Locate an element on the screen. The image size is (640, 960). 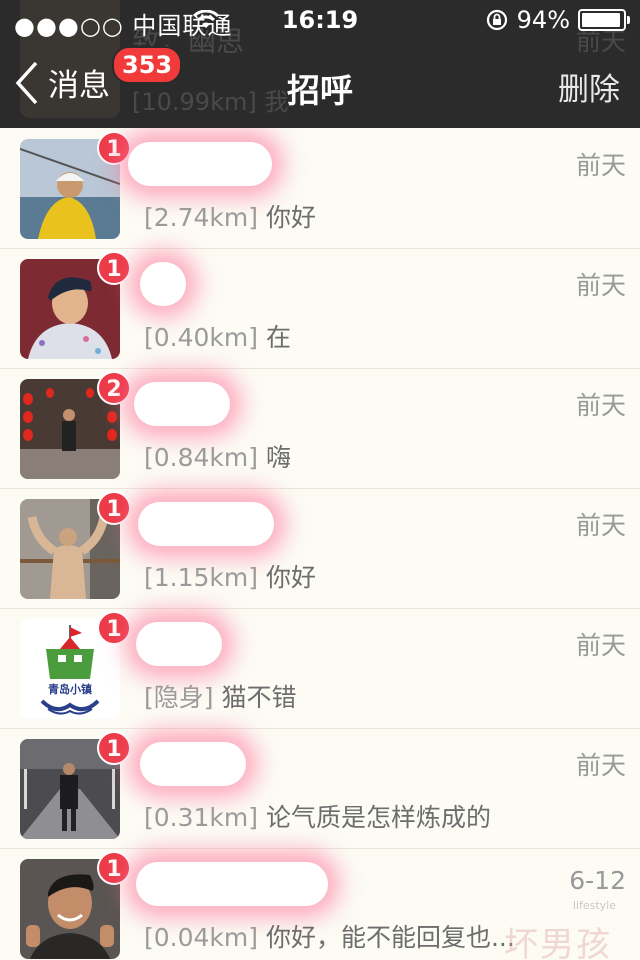
page-title: 招呼 is located at coordinates (320, 90).